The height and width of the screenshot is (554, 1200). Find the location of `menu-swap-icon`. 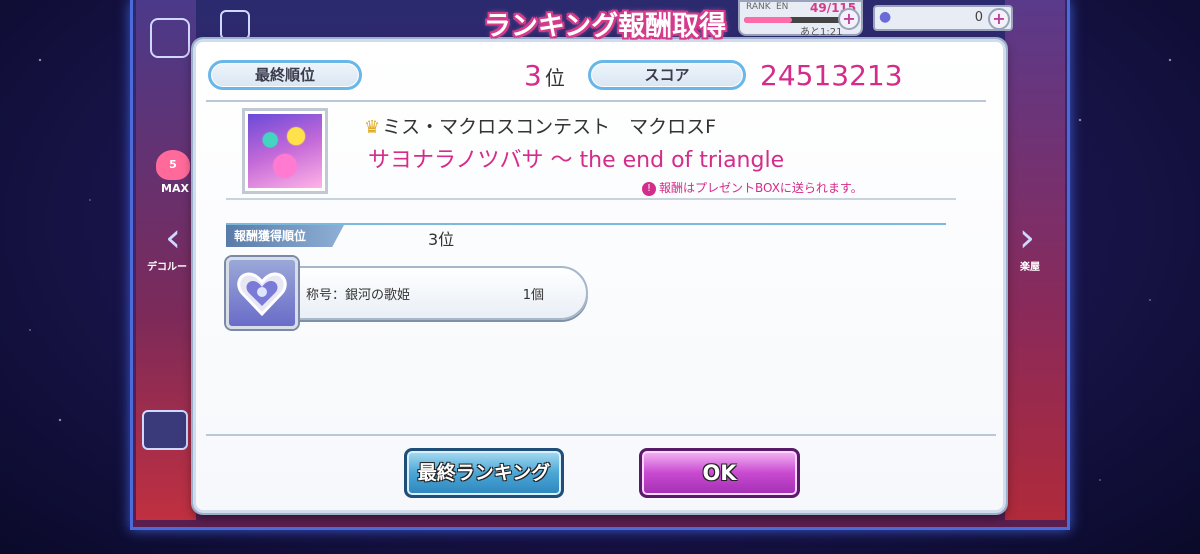

menu-swap-icon is located at coordinates (170, 38).